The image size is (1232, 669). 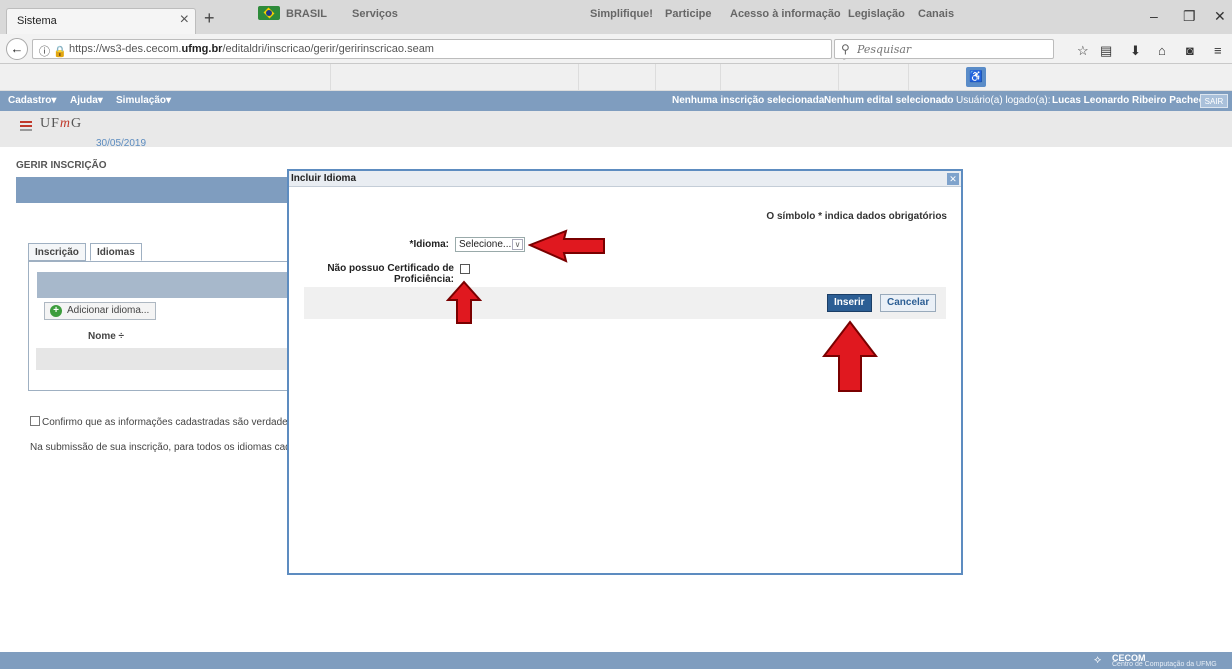 I want to click on gov-bar, so click(x=616, y=77).